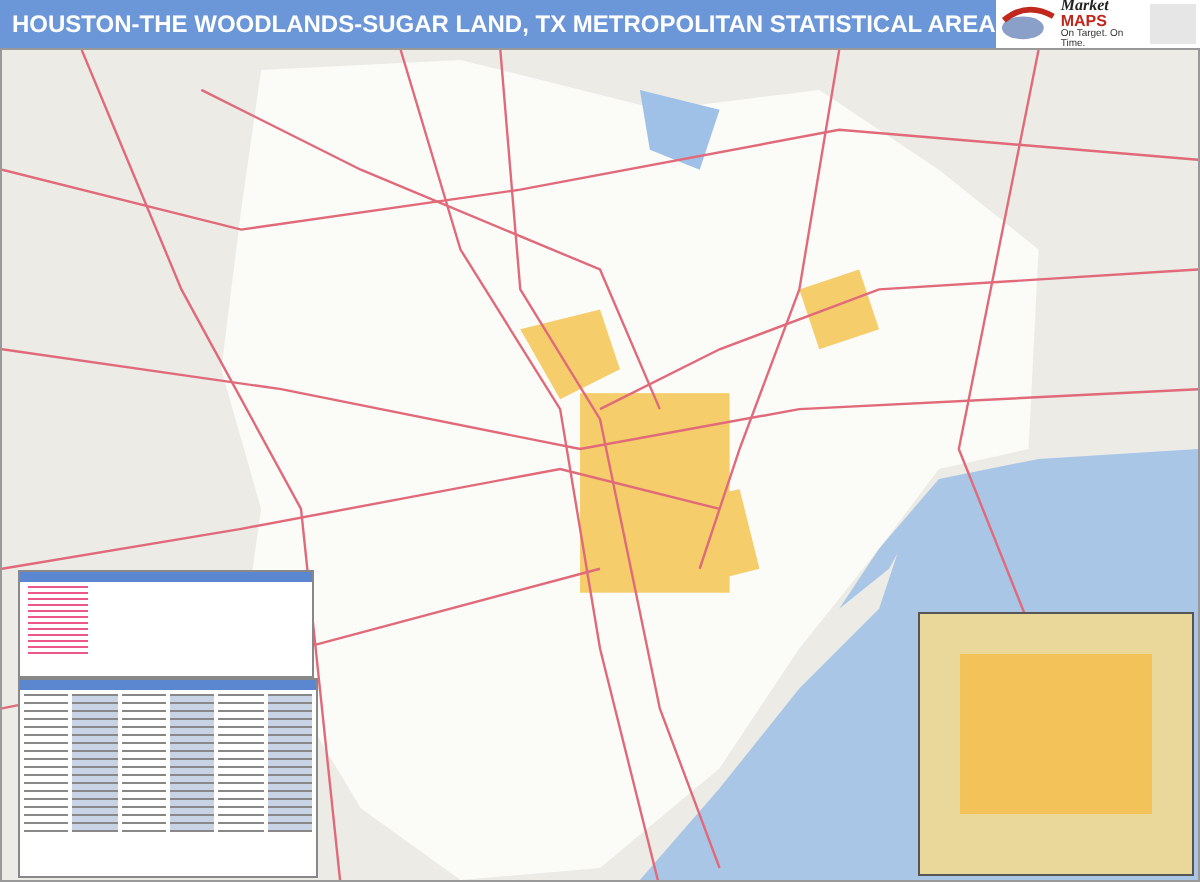  I want to click on map-title: HOUSTON-THE WOODLANDS-SUGAR LAND, TX METROPOLITAN STATISTICAL AREA, so click(504, 24).